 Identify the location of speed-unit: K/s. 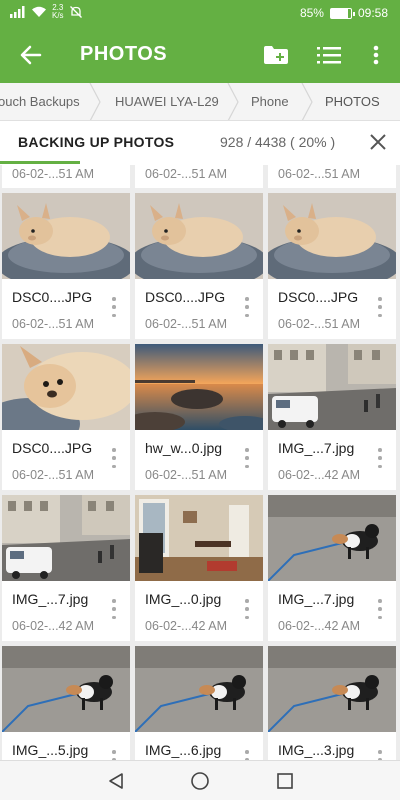
(58, 15).